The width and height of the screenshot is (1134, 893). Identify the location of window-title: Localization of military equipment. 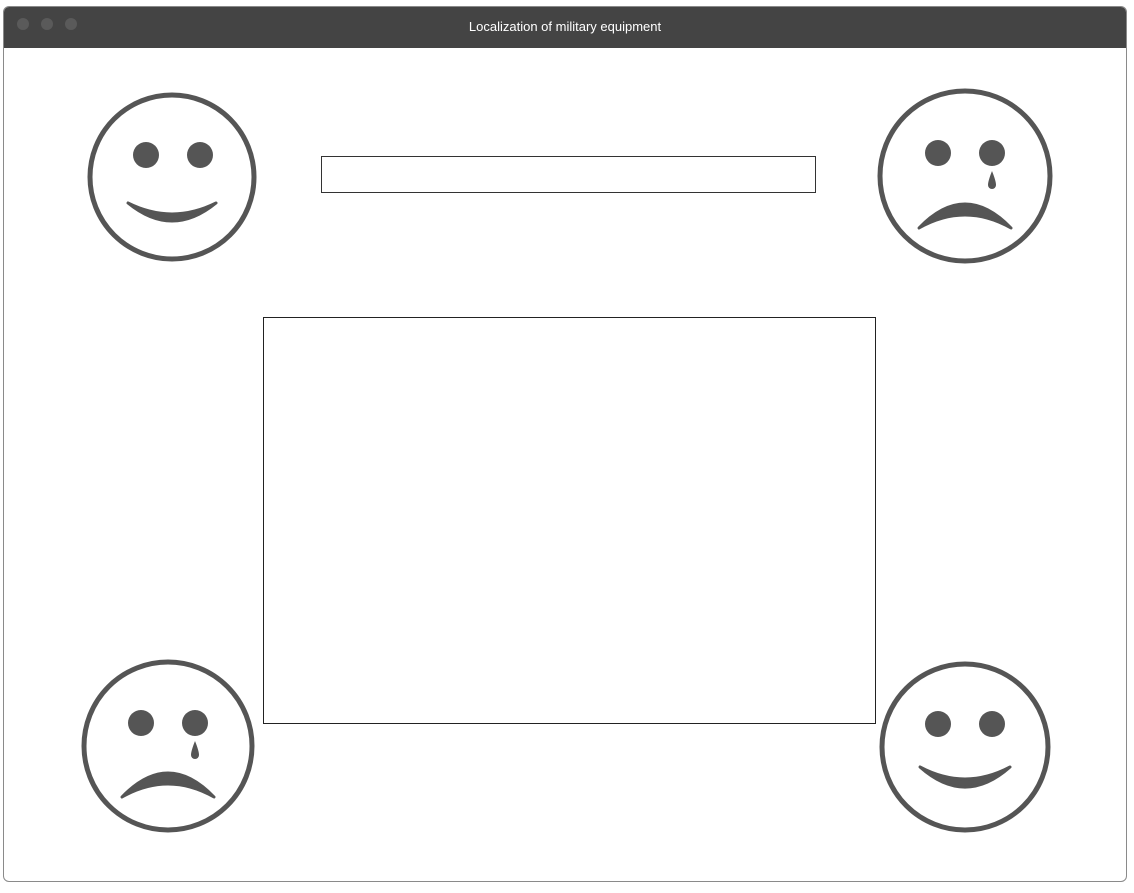
(565, 26).